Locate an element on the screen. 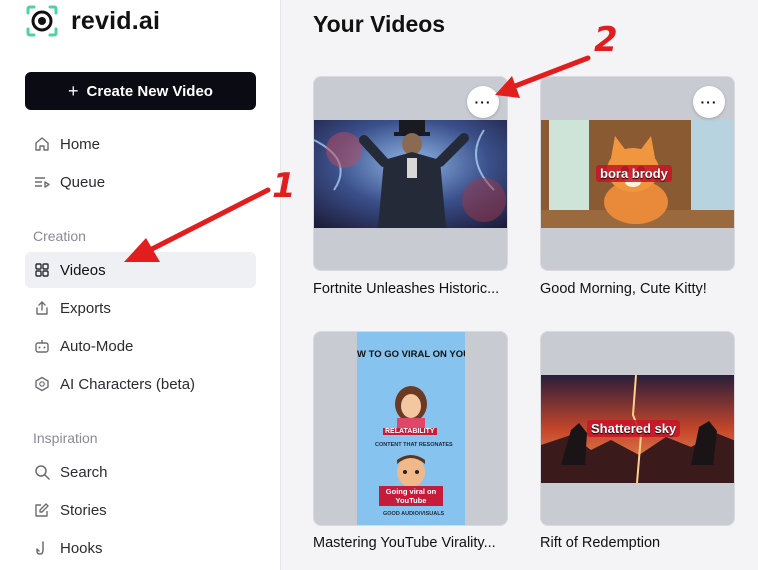 This screenshot has width=758, height=570. thumbnail-subtext: GOOD AUDIO/VISUALS is located at coordinates (414, 514).